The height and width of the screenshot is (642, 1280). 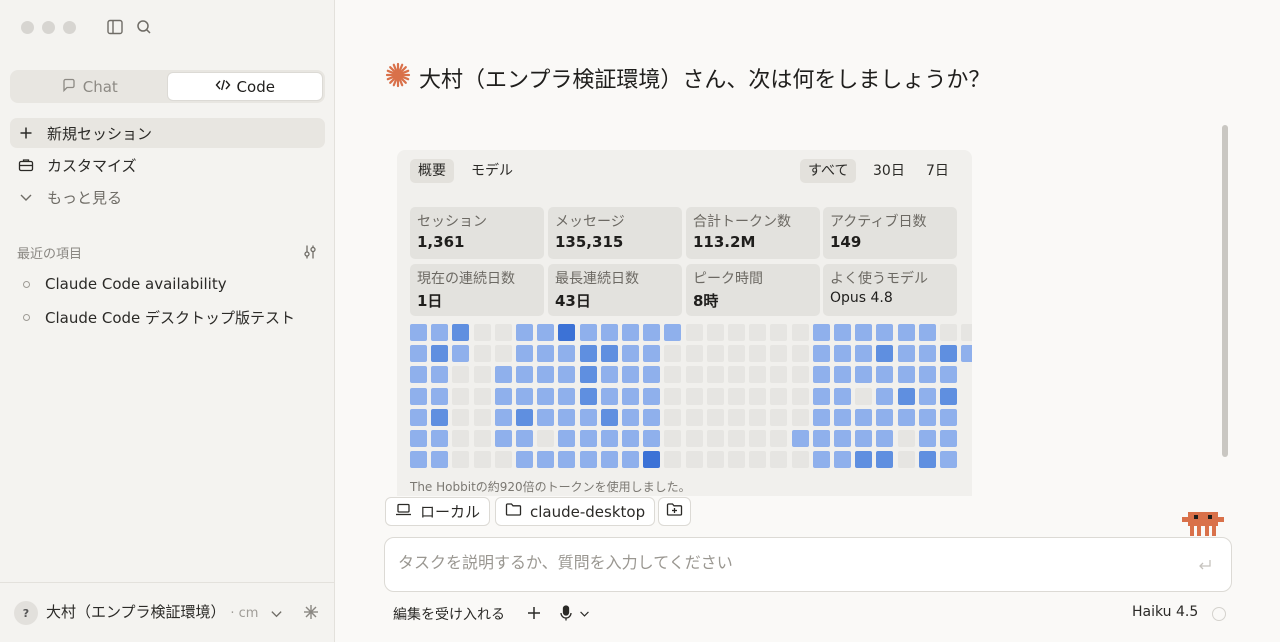 What do you see at coordinates (438, 511) in the screenshot?
I see `environment-local-button: ローカル` at bounding box center [438, 511].